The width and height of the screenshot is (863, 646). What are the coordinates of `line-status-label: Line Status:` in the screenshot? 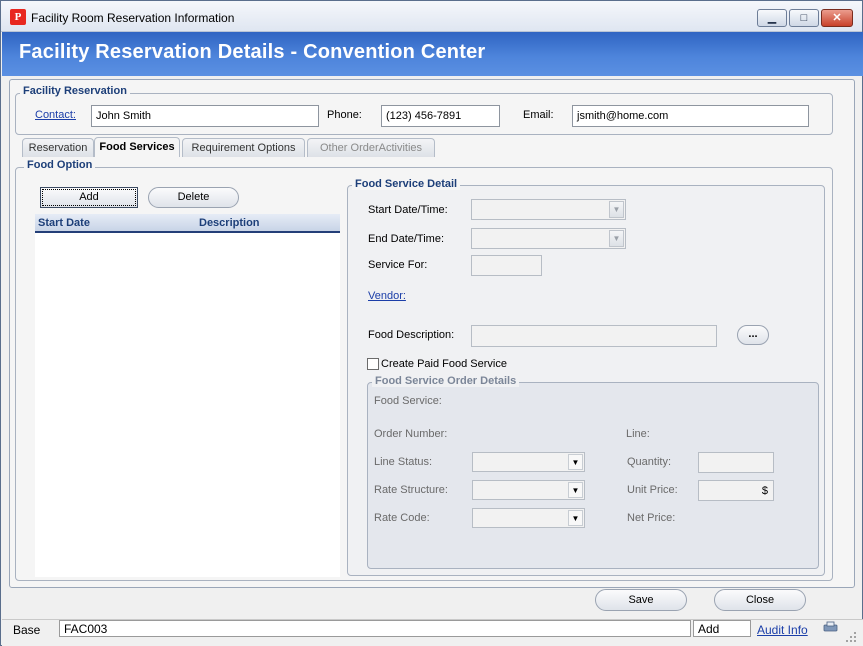 It's located at (403, 462).